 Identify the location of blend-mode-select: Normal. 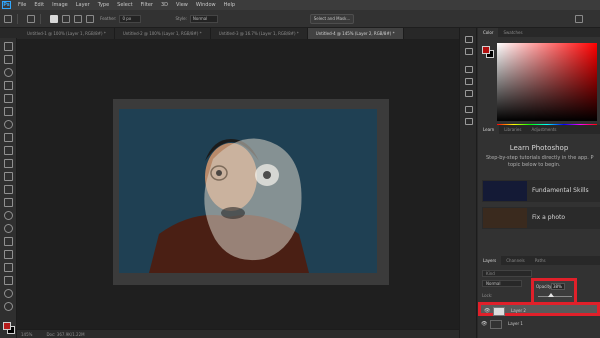
(502, 283).